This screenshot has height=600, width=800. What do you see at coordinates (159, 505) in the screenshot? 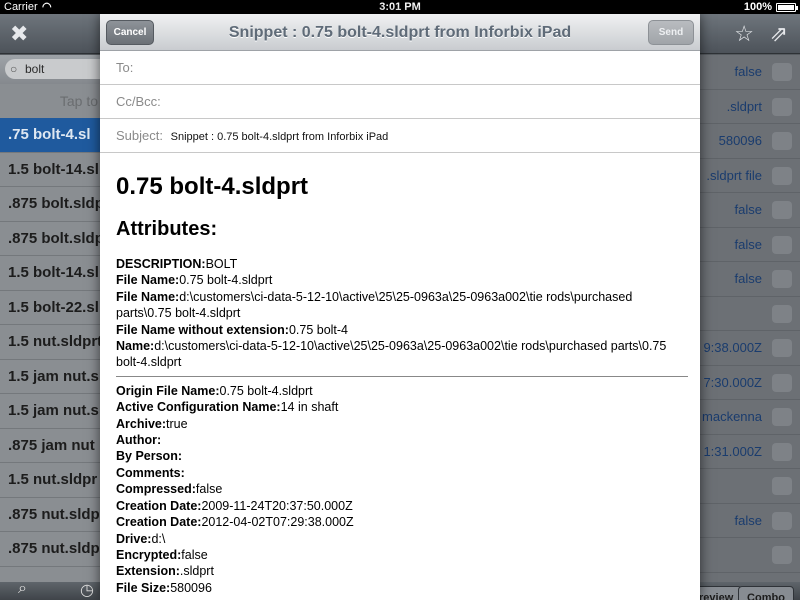
I see `attribute-key: Creation Date:` at bounding box center [159, 505].